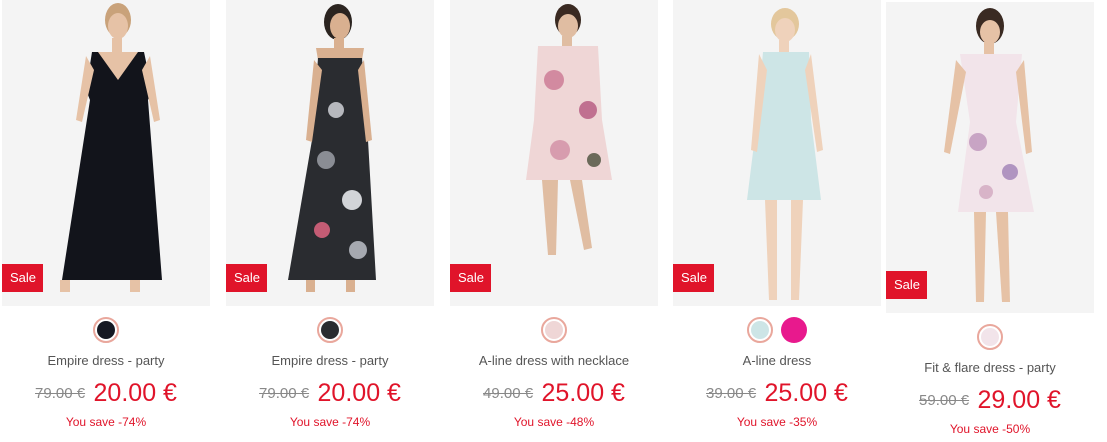 The image size is (1107, 442). What do you see at coordinates (777, 361) in the screenshot?
I see `product-name: A-line dress` at bounding box center [777, 361].